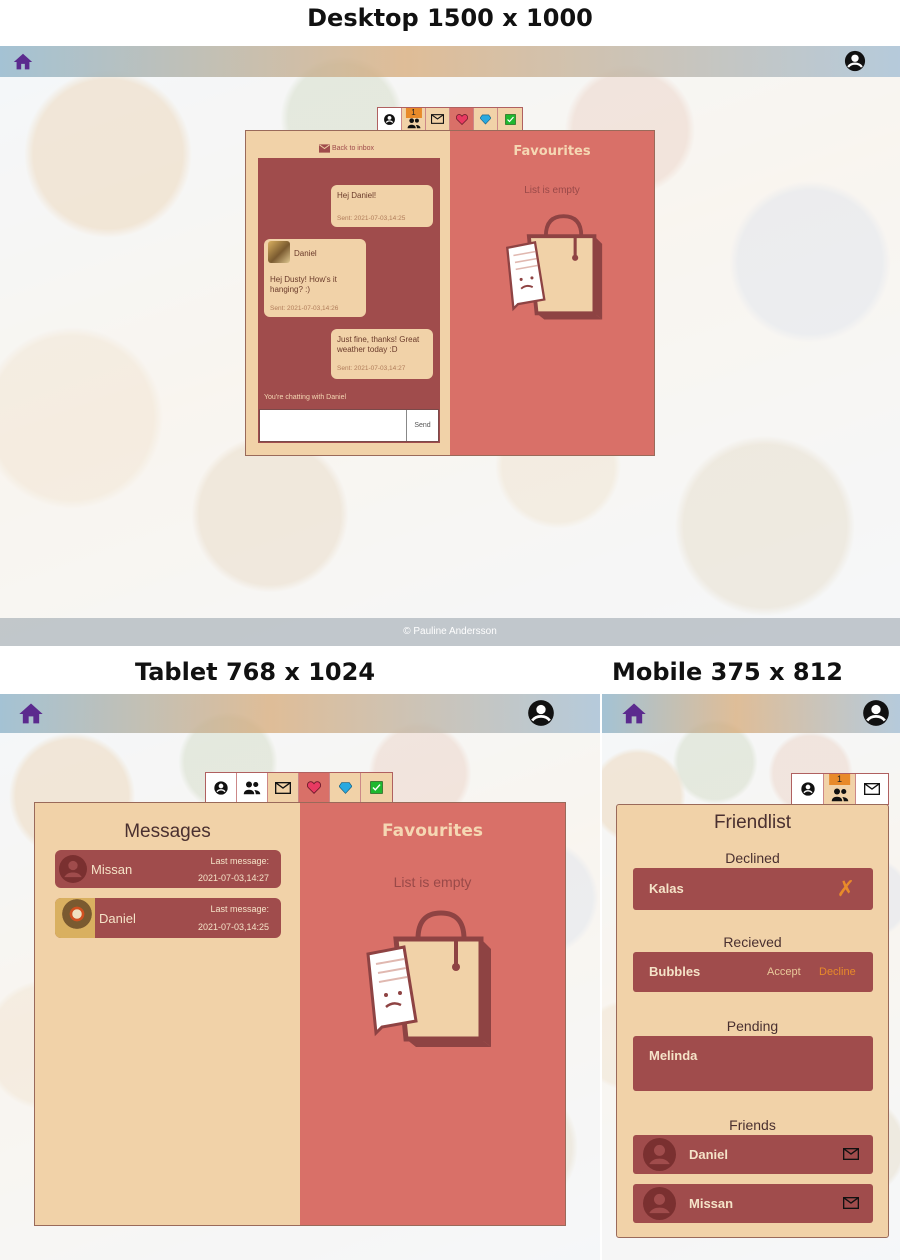  Describe the element at coordinates (752, 1125) in the screenshot. I see `friends-title: Friends` at that location.